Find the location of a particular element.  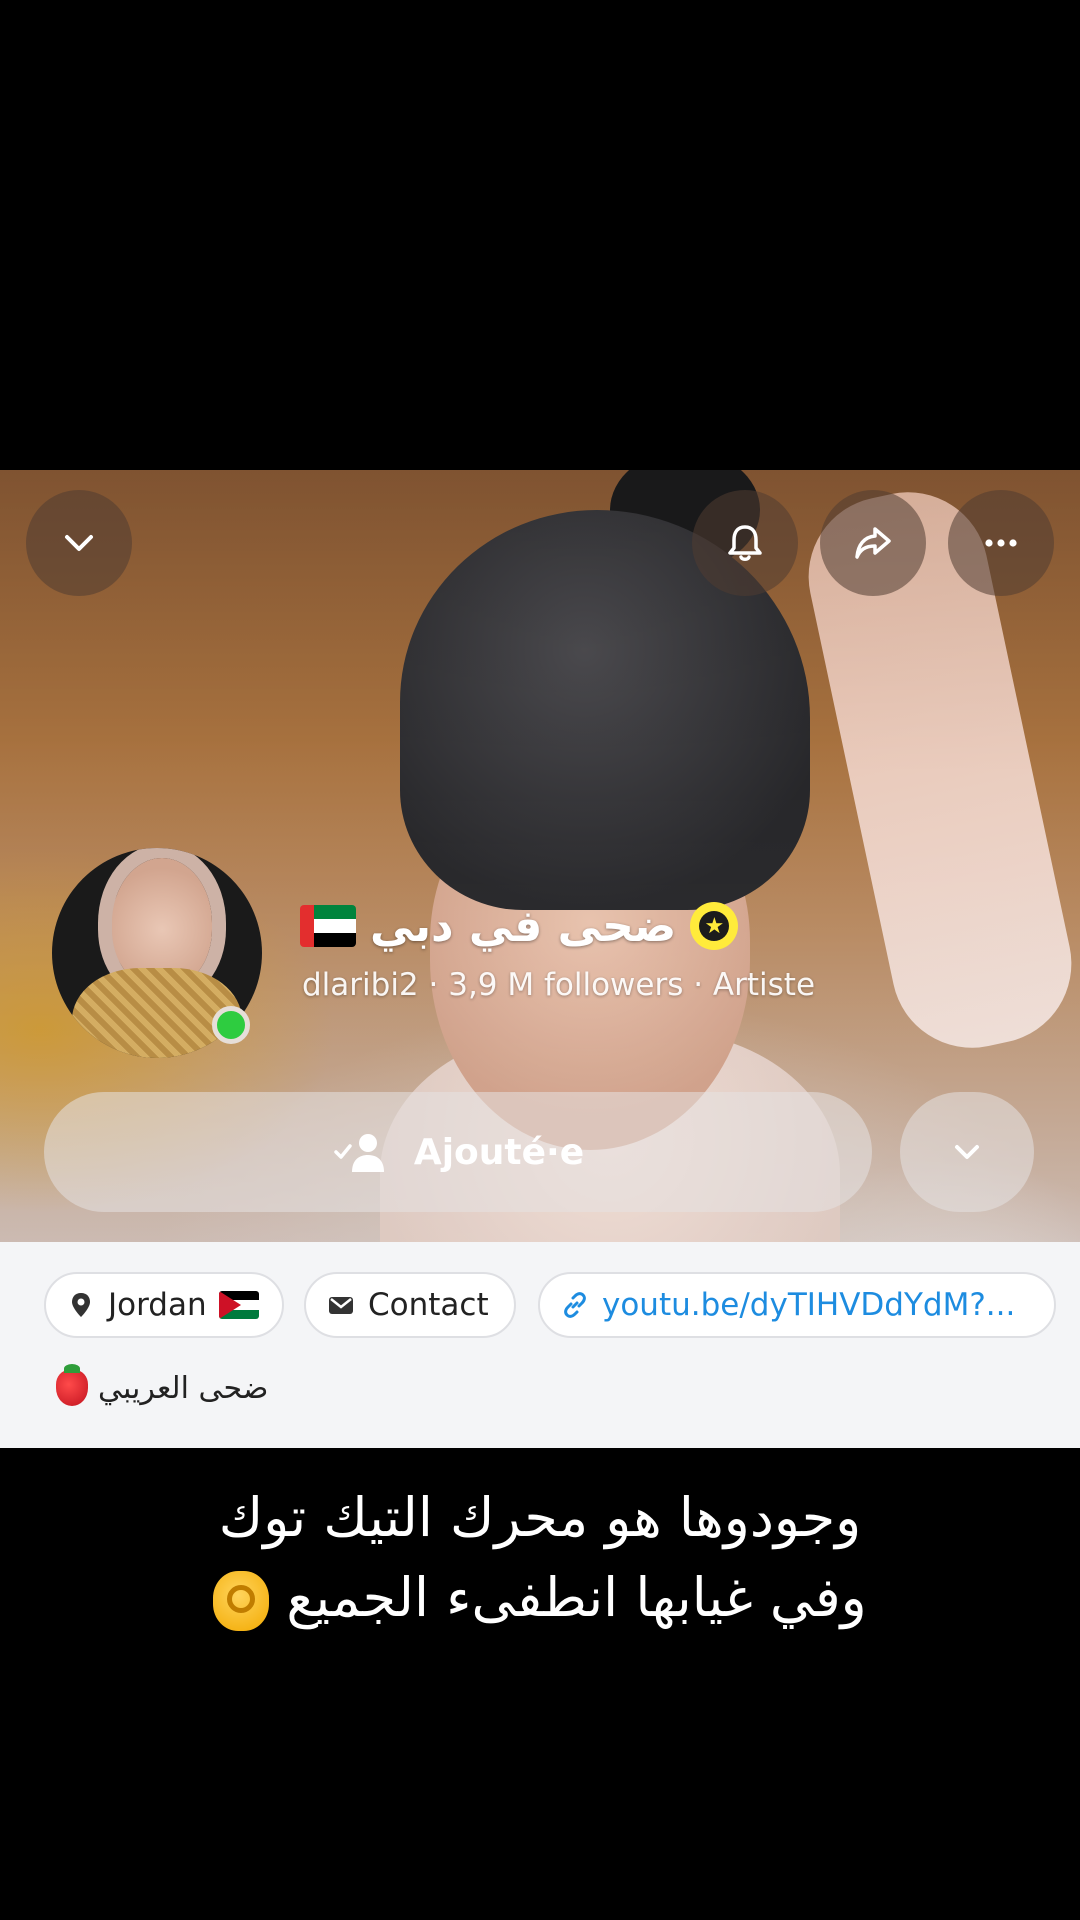

ok-hand-icon is located at coordinates (241, 1601).